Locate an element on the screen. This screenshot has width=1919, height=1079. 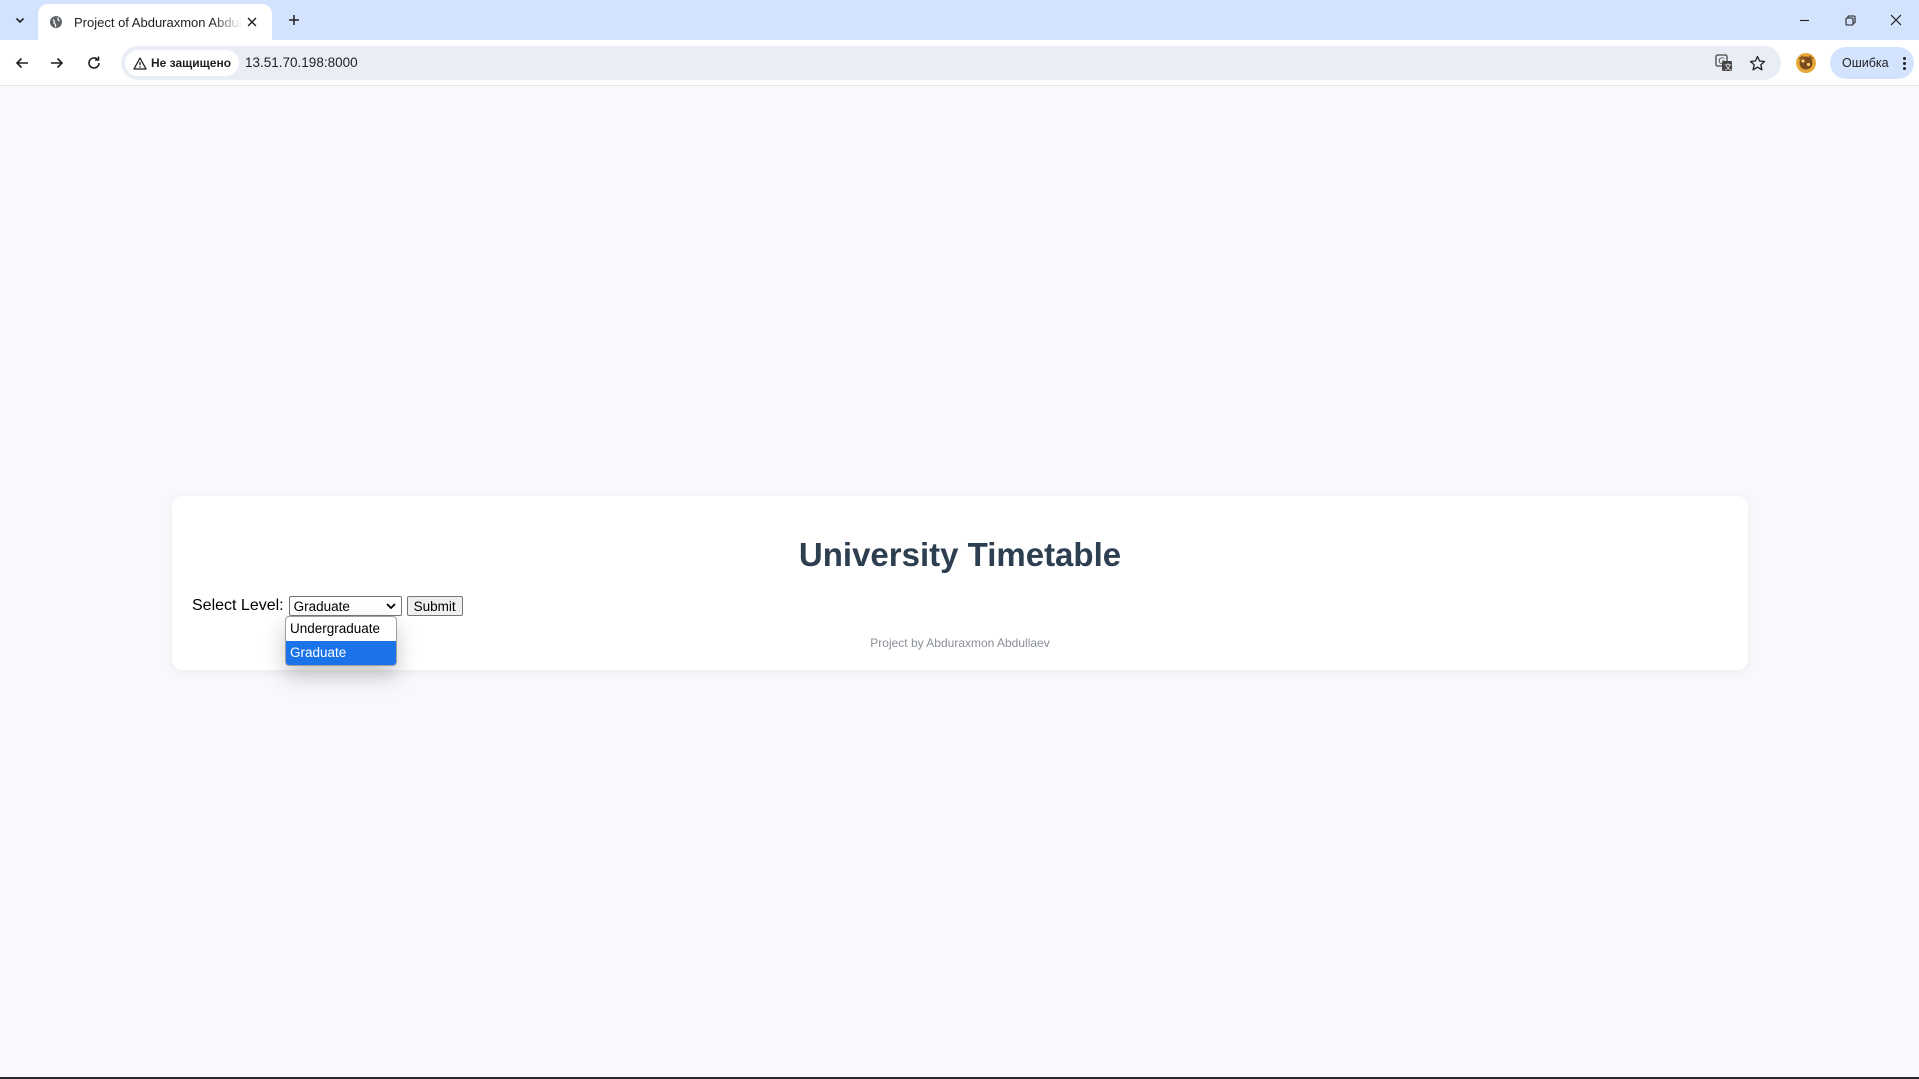
arrow-left-icon is located at coordinates (21, 63).